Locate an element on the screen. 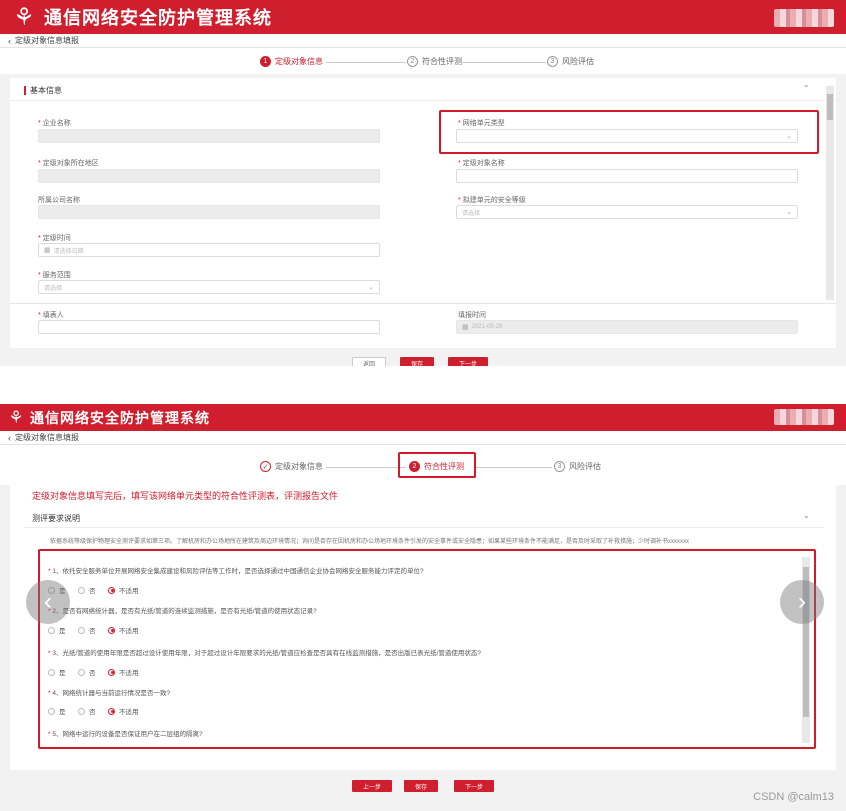  app-header: ⚘ 通信网络安全防护管理系统 is located at coordinates (423, 17).